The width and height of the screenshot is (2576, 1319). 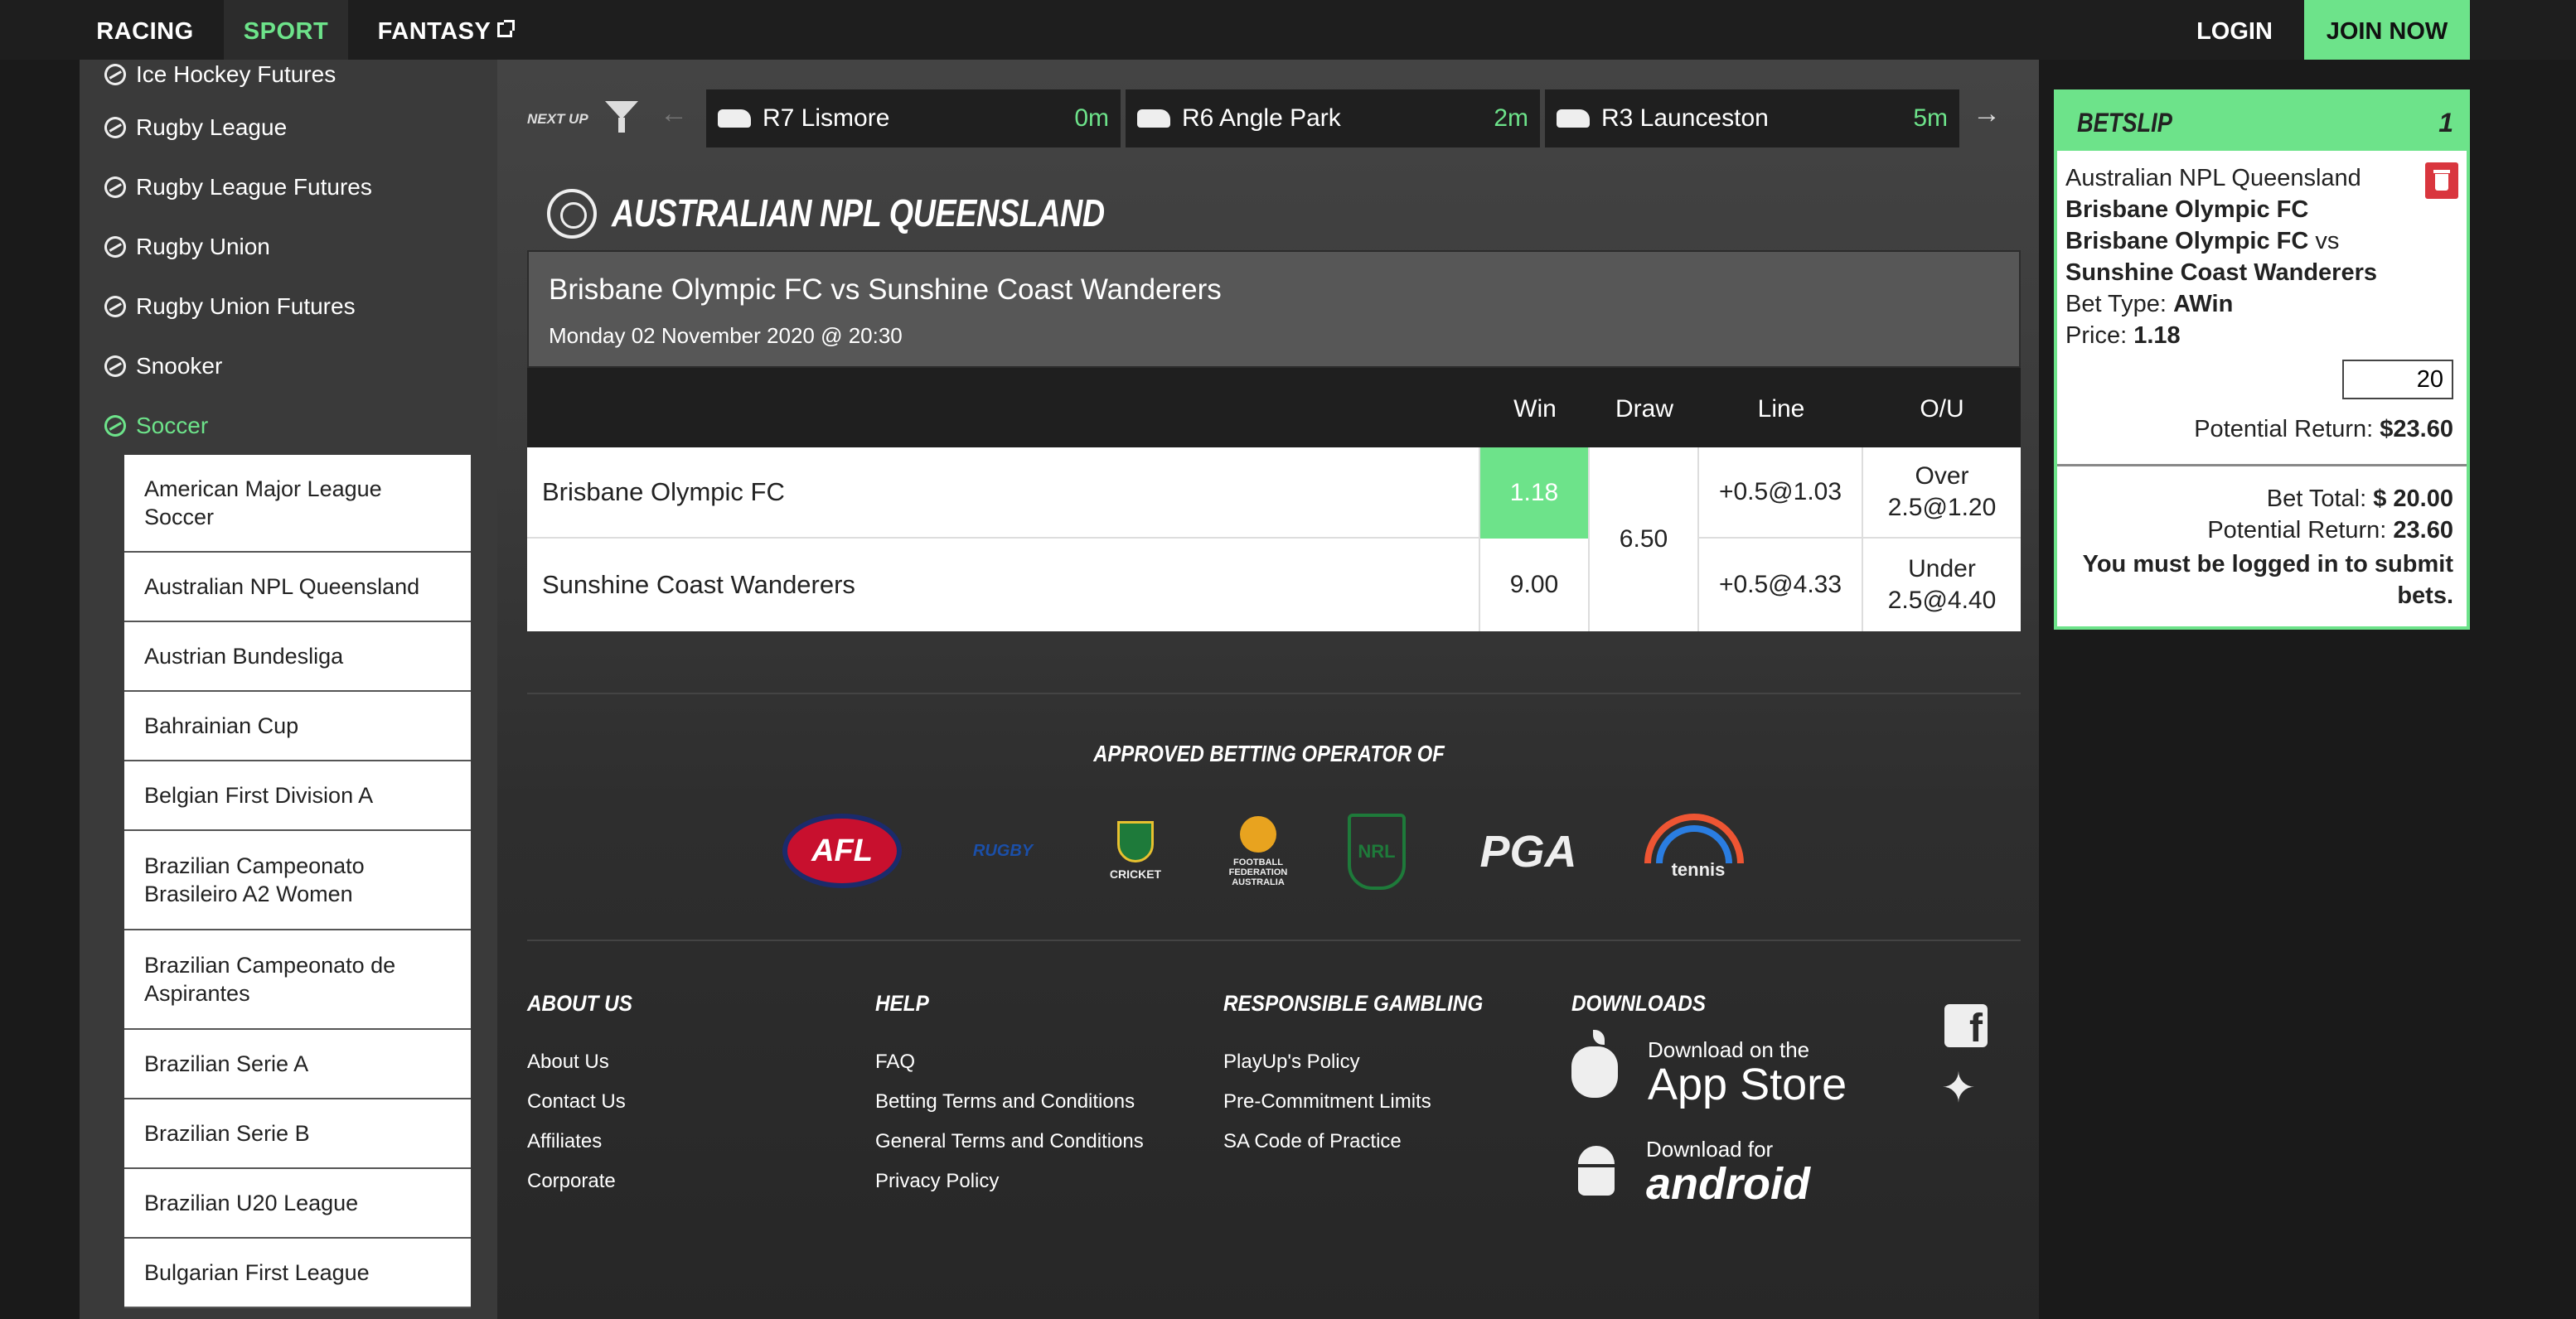 What do you see at coordinates (895, 1062) in the screenshot?
I see `footer-link: FAQ` at bounding box center [895, 1062].